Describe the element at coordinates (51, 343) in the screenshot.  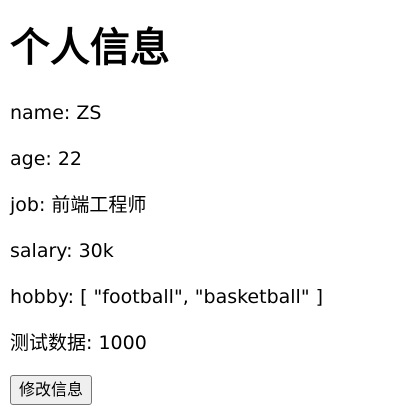
I see `test-data-label: 测试数据:` at that location.